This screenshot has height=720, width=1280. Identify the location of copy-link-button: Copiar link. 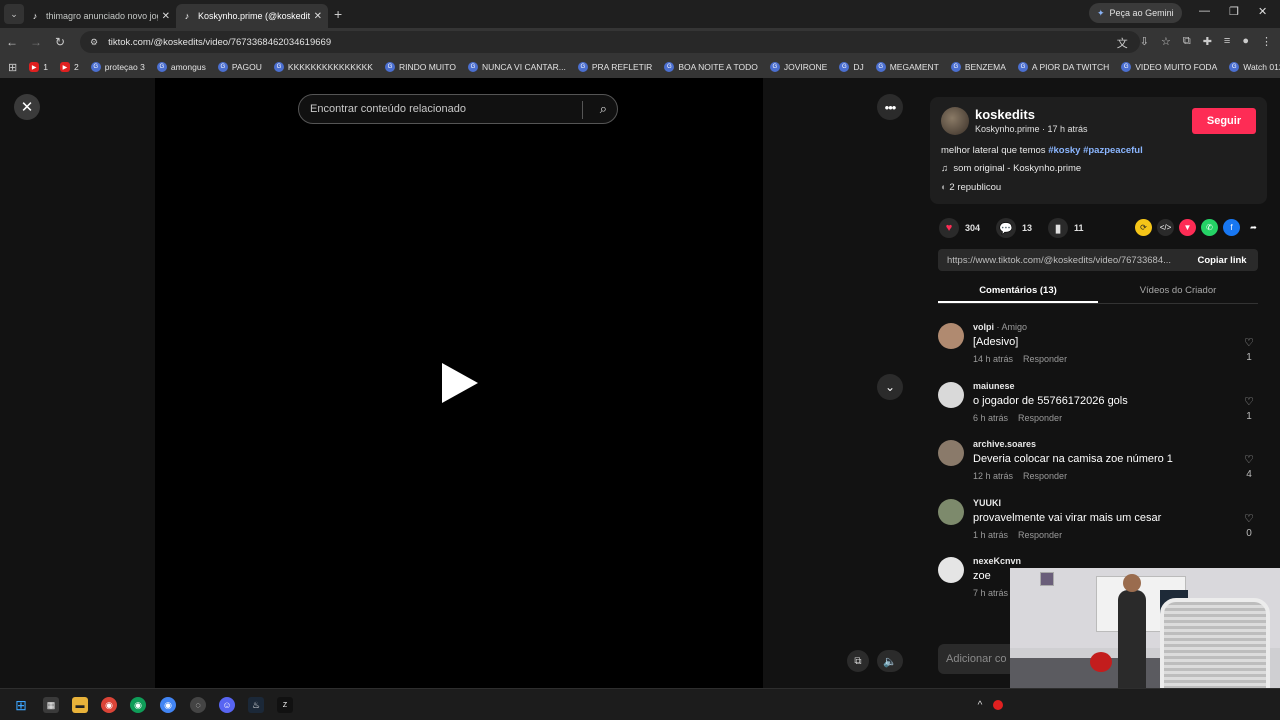
(1222, 260).